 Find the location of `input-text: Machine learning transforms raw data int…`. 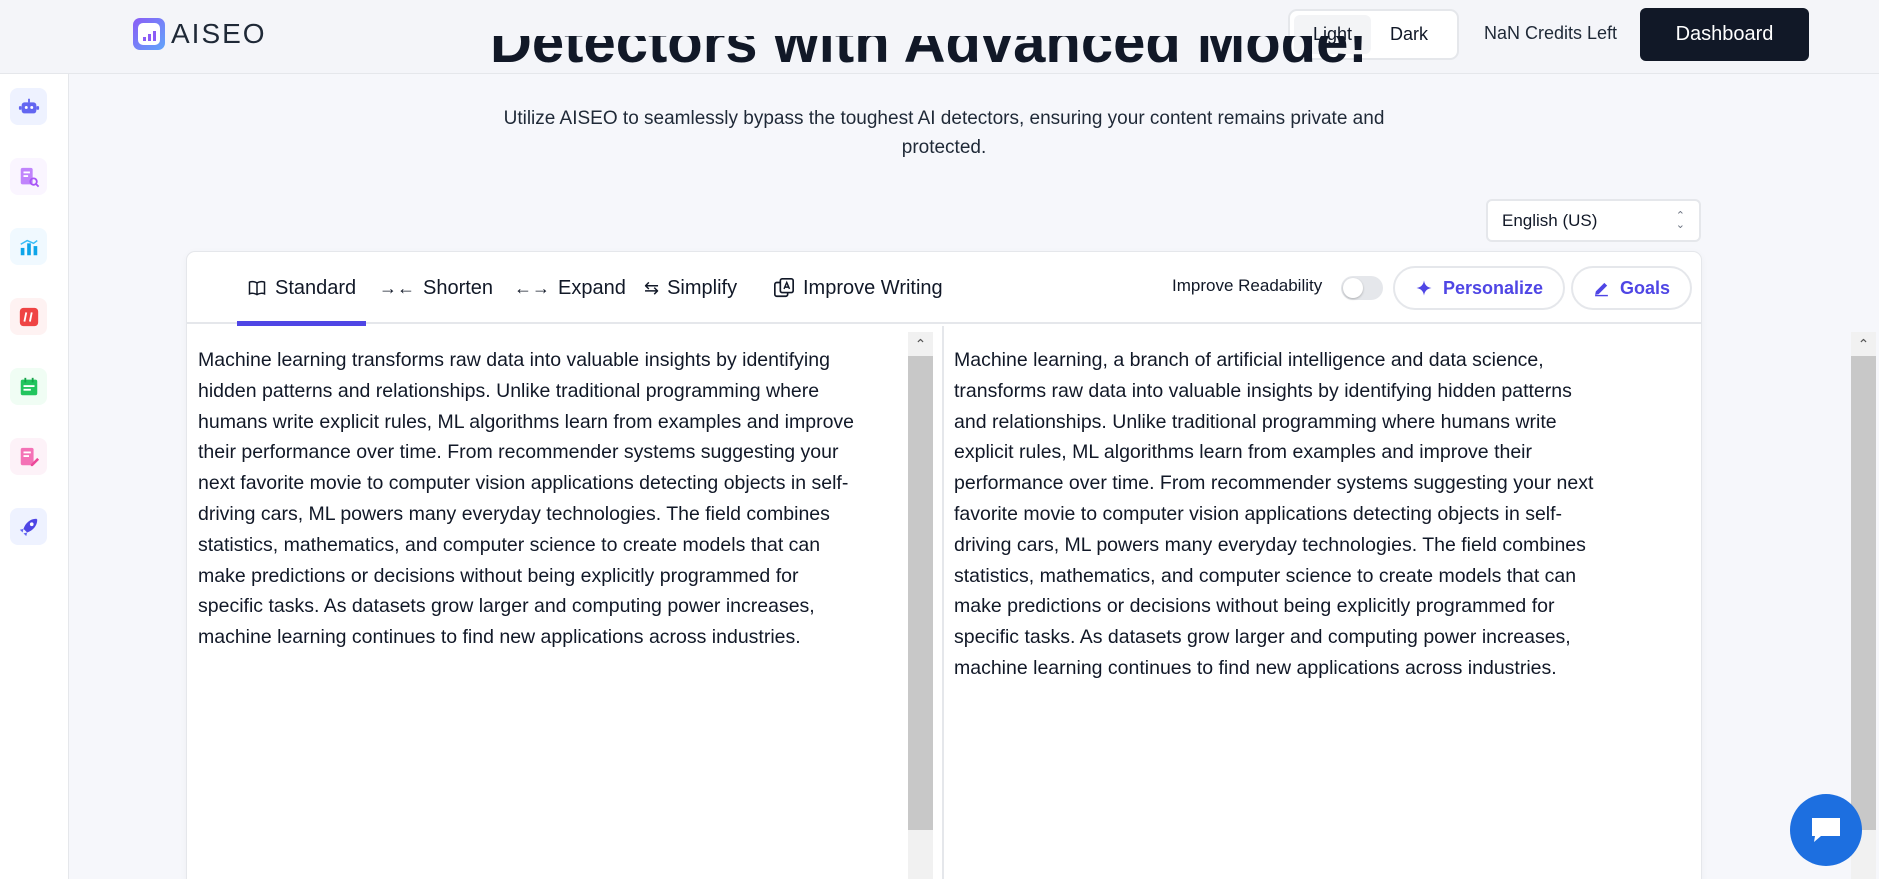

input-text: Machine learning transforms raw data int… is located at coordinates (528, 499).